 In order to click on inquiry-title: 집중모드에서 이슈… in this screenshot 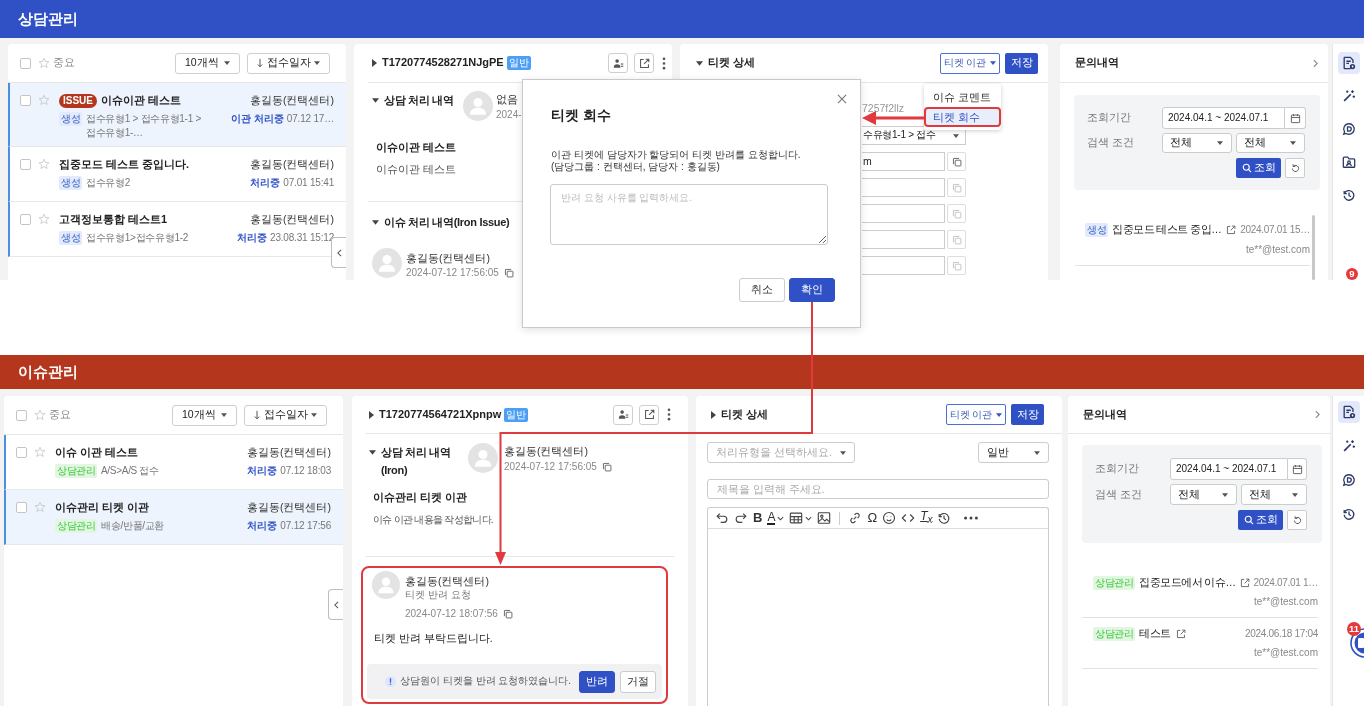, I will do `click(1187, 583)`.